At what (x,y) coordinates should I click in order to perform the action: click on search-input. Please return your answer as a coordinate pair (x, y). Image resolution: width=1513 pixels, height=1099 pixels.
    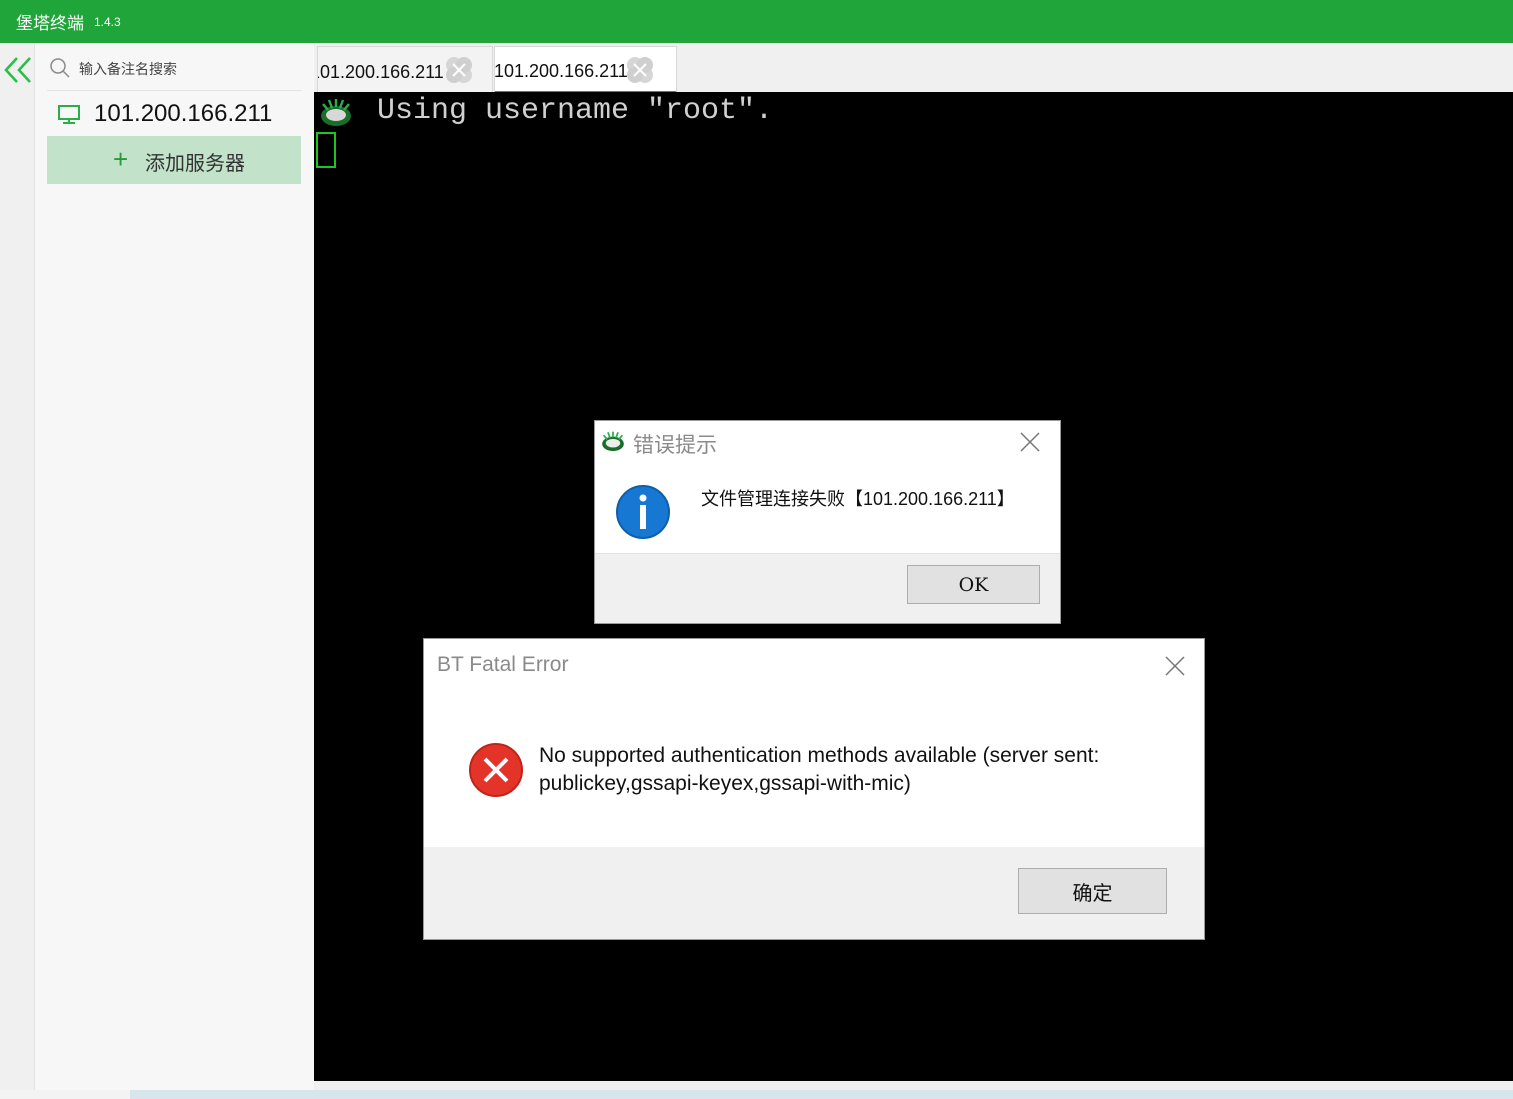
    Looking at the image, I should click on (189, 69).